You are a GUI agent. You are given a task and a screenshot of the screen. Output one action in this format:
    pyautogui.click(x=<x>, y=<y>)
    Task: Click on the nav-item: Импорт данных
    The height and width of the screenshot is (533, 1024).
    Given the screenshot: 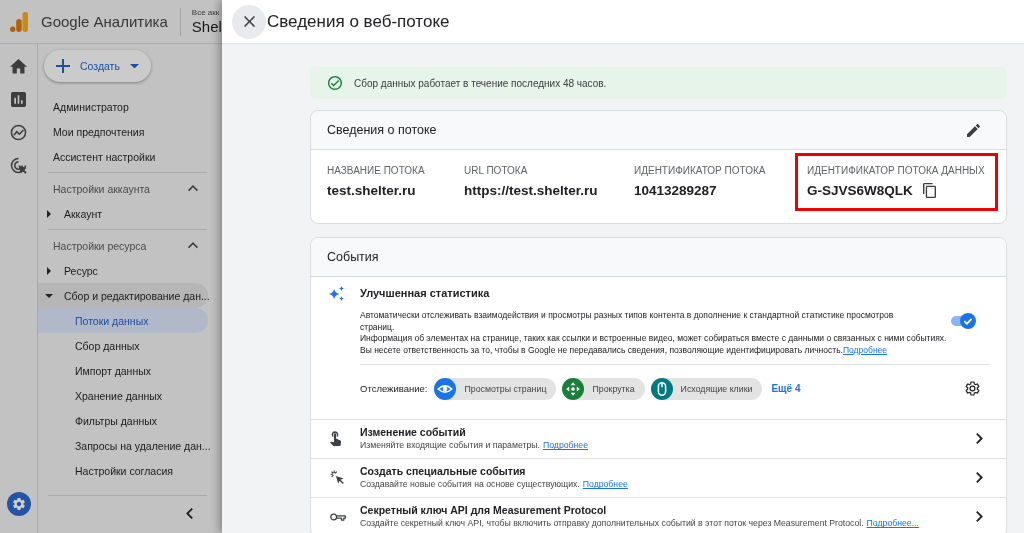 What is the action you would take?
    pyautogui.click(x=123, y=370)
    